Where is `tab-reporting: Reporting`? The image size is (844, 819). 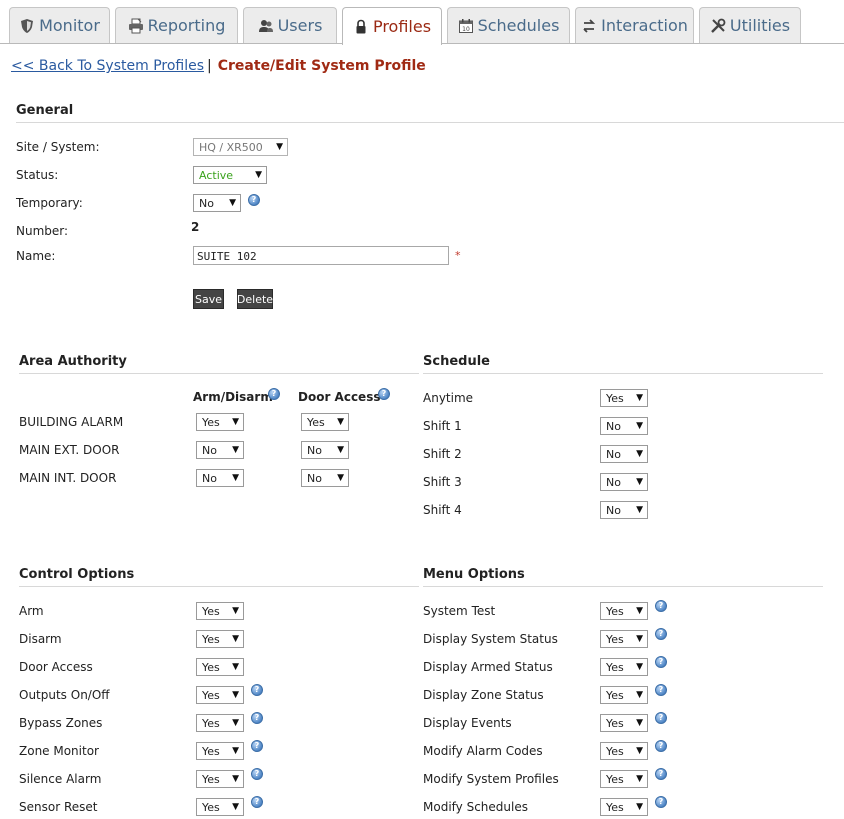 tab-reporting: Reporting is located at coordinates (176, 25).